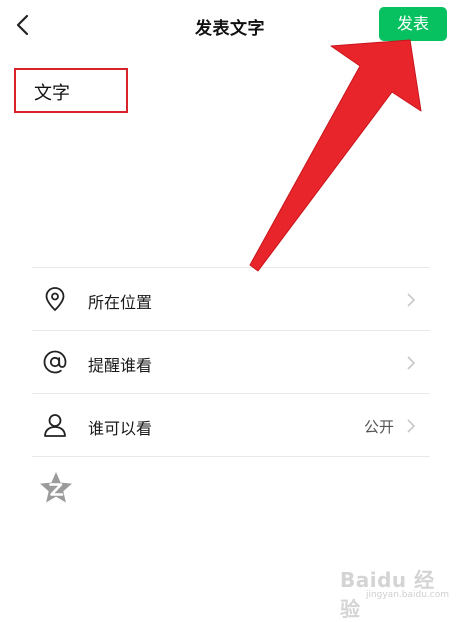  What do you see at coordinates (120, 302) in the screenshot?
I see `menu-item-label: 所在位置` at bounding box center [120, 302].